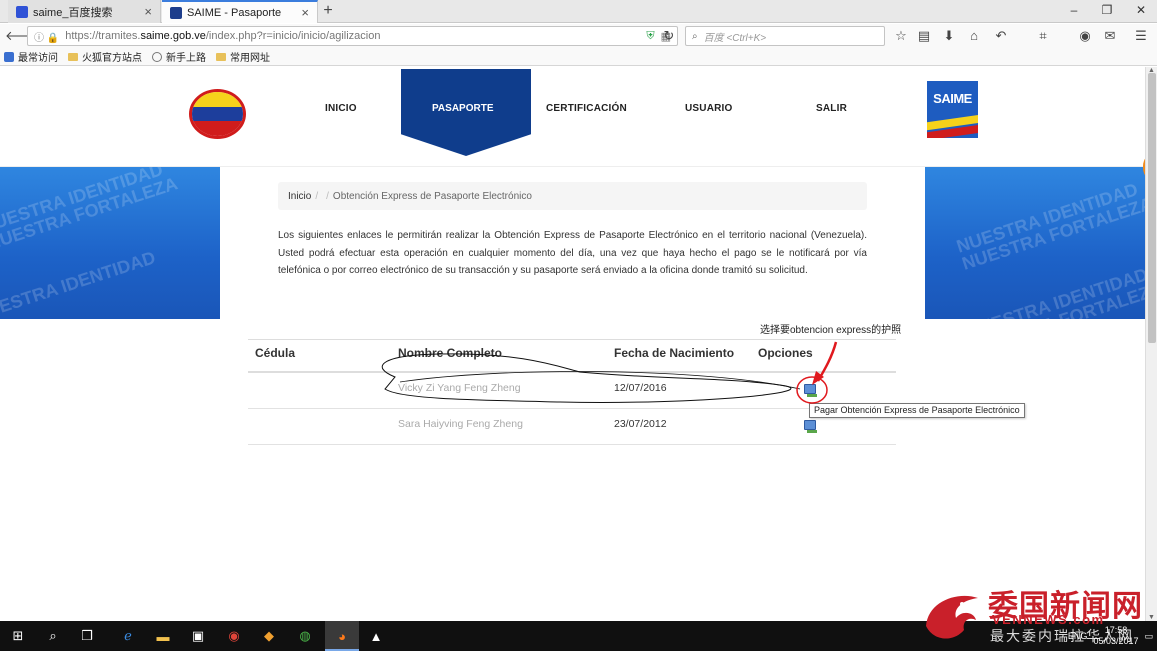 The height and width of the screenshot is (651, 1157). What do you see at coordinates (79, 283) in the screenshot?
I see `banner-watermark: NUESTRA IDENTIDAD` at bounding box center [79, 283].